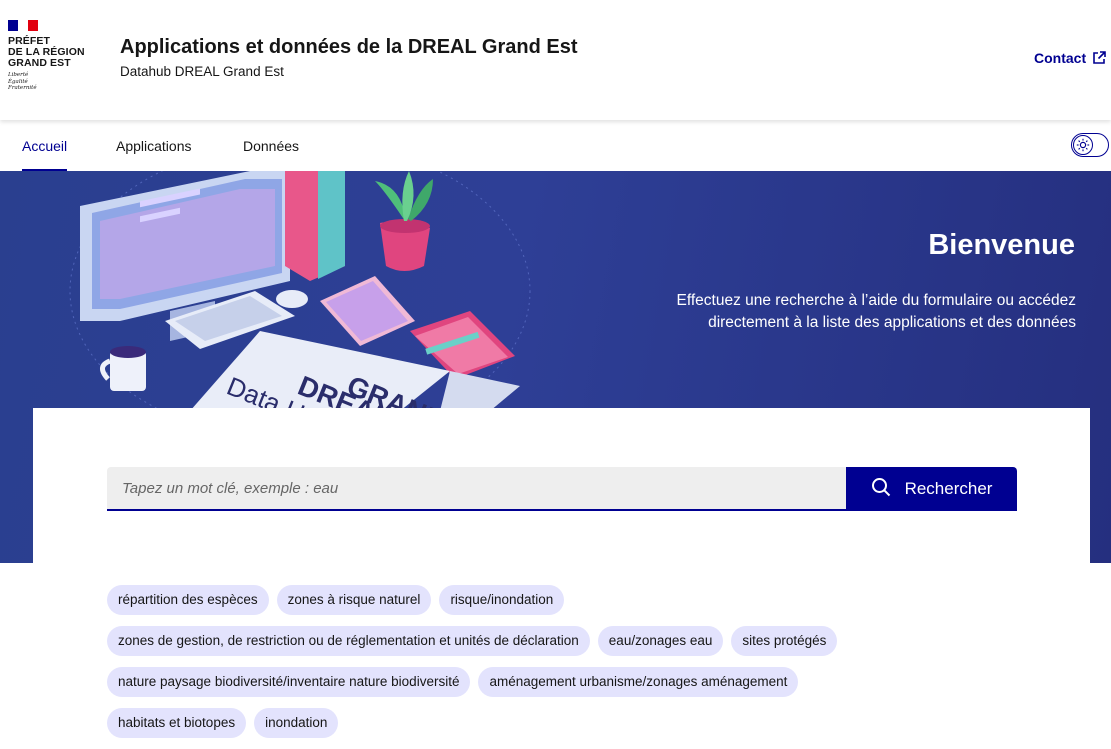 This screenshot has width=1111, height=749. What do you see at coordinates (557, 723) in the screenshot?
I see `tag-row: habitats et biotopes inondation` at bounding box center [557, 723].